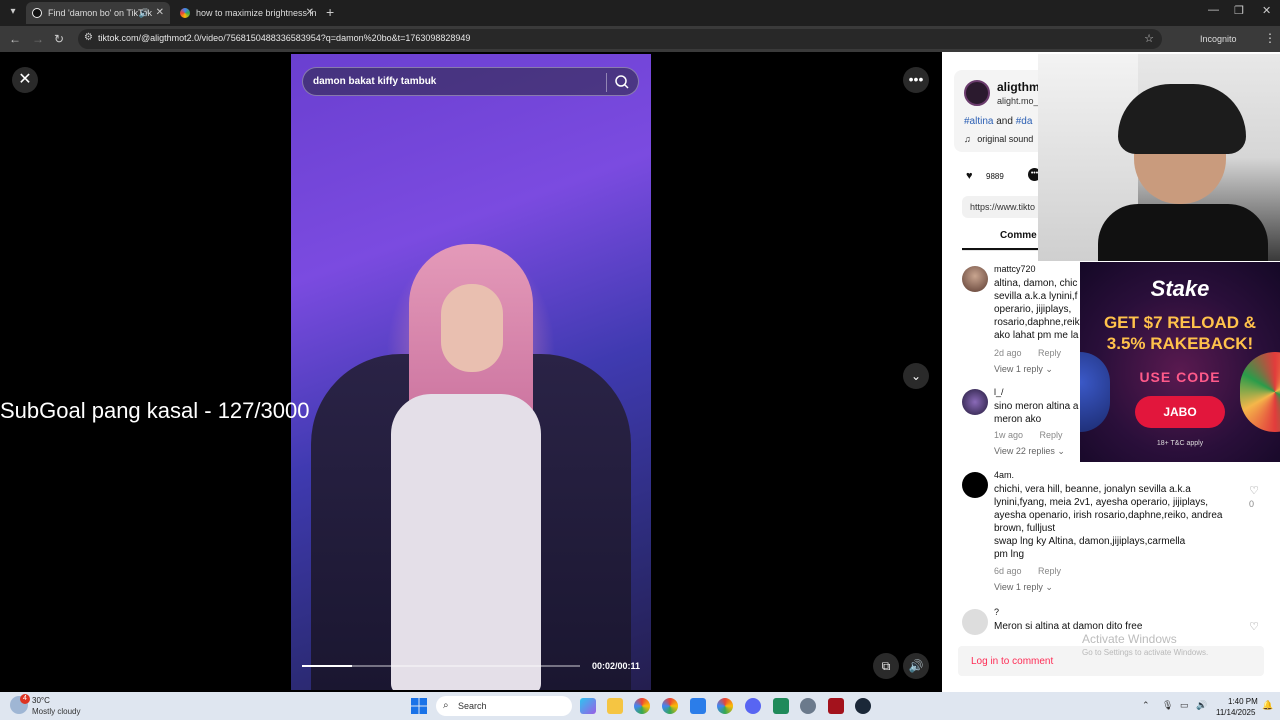 This screenshot has height=720, width=1280. Describe the element at coordinates (1024, 451) in the screenshot. I see `view-replies-label: View 22 replies` at that location.